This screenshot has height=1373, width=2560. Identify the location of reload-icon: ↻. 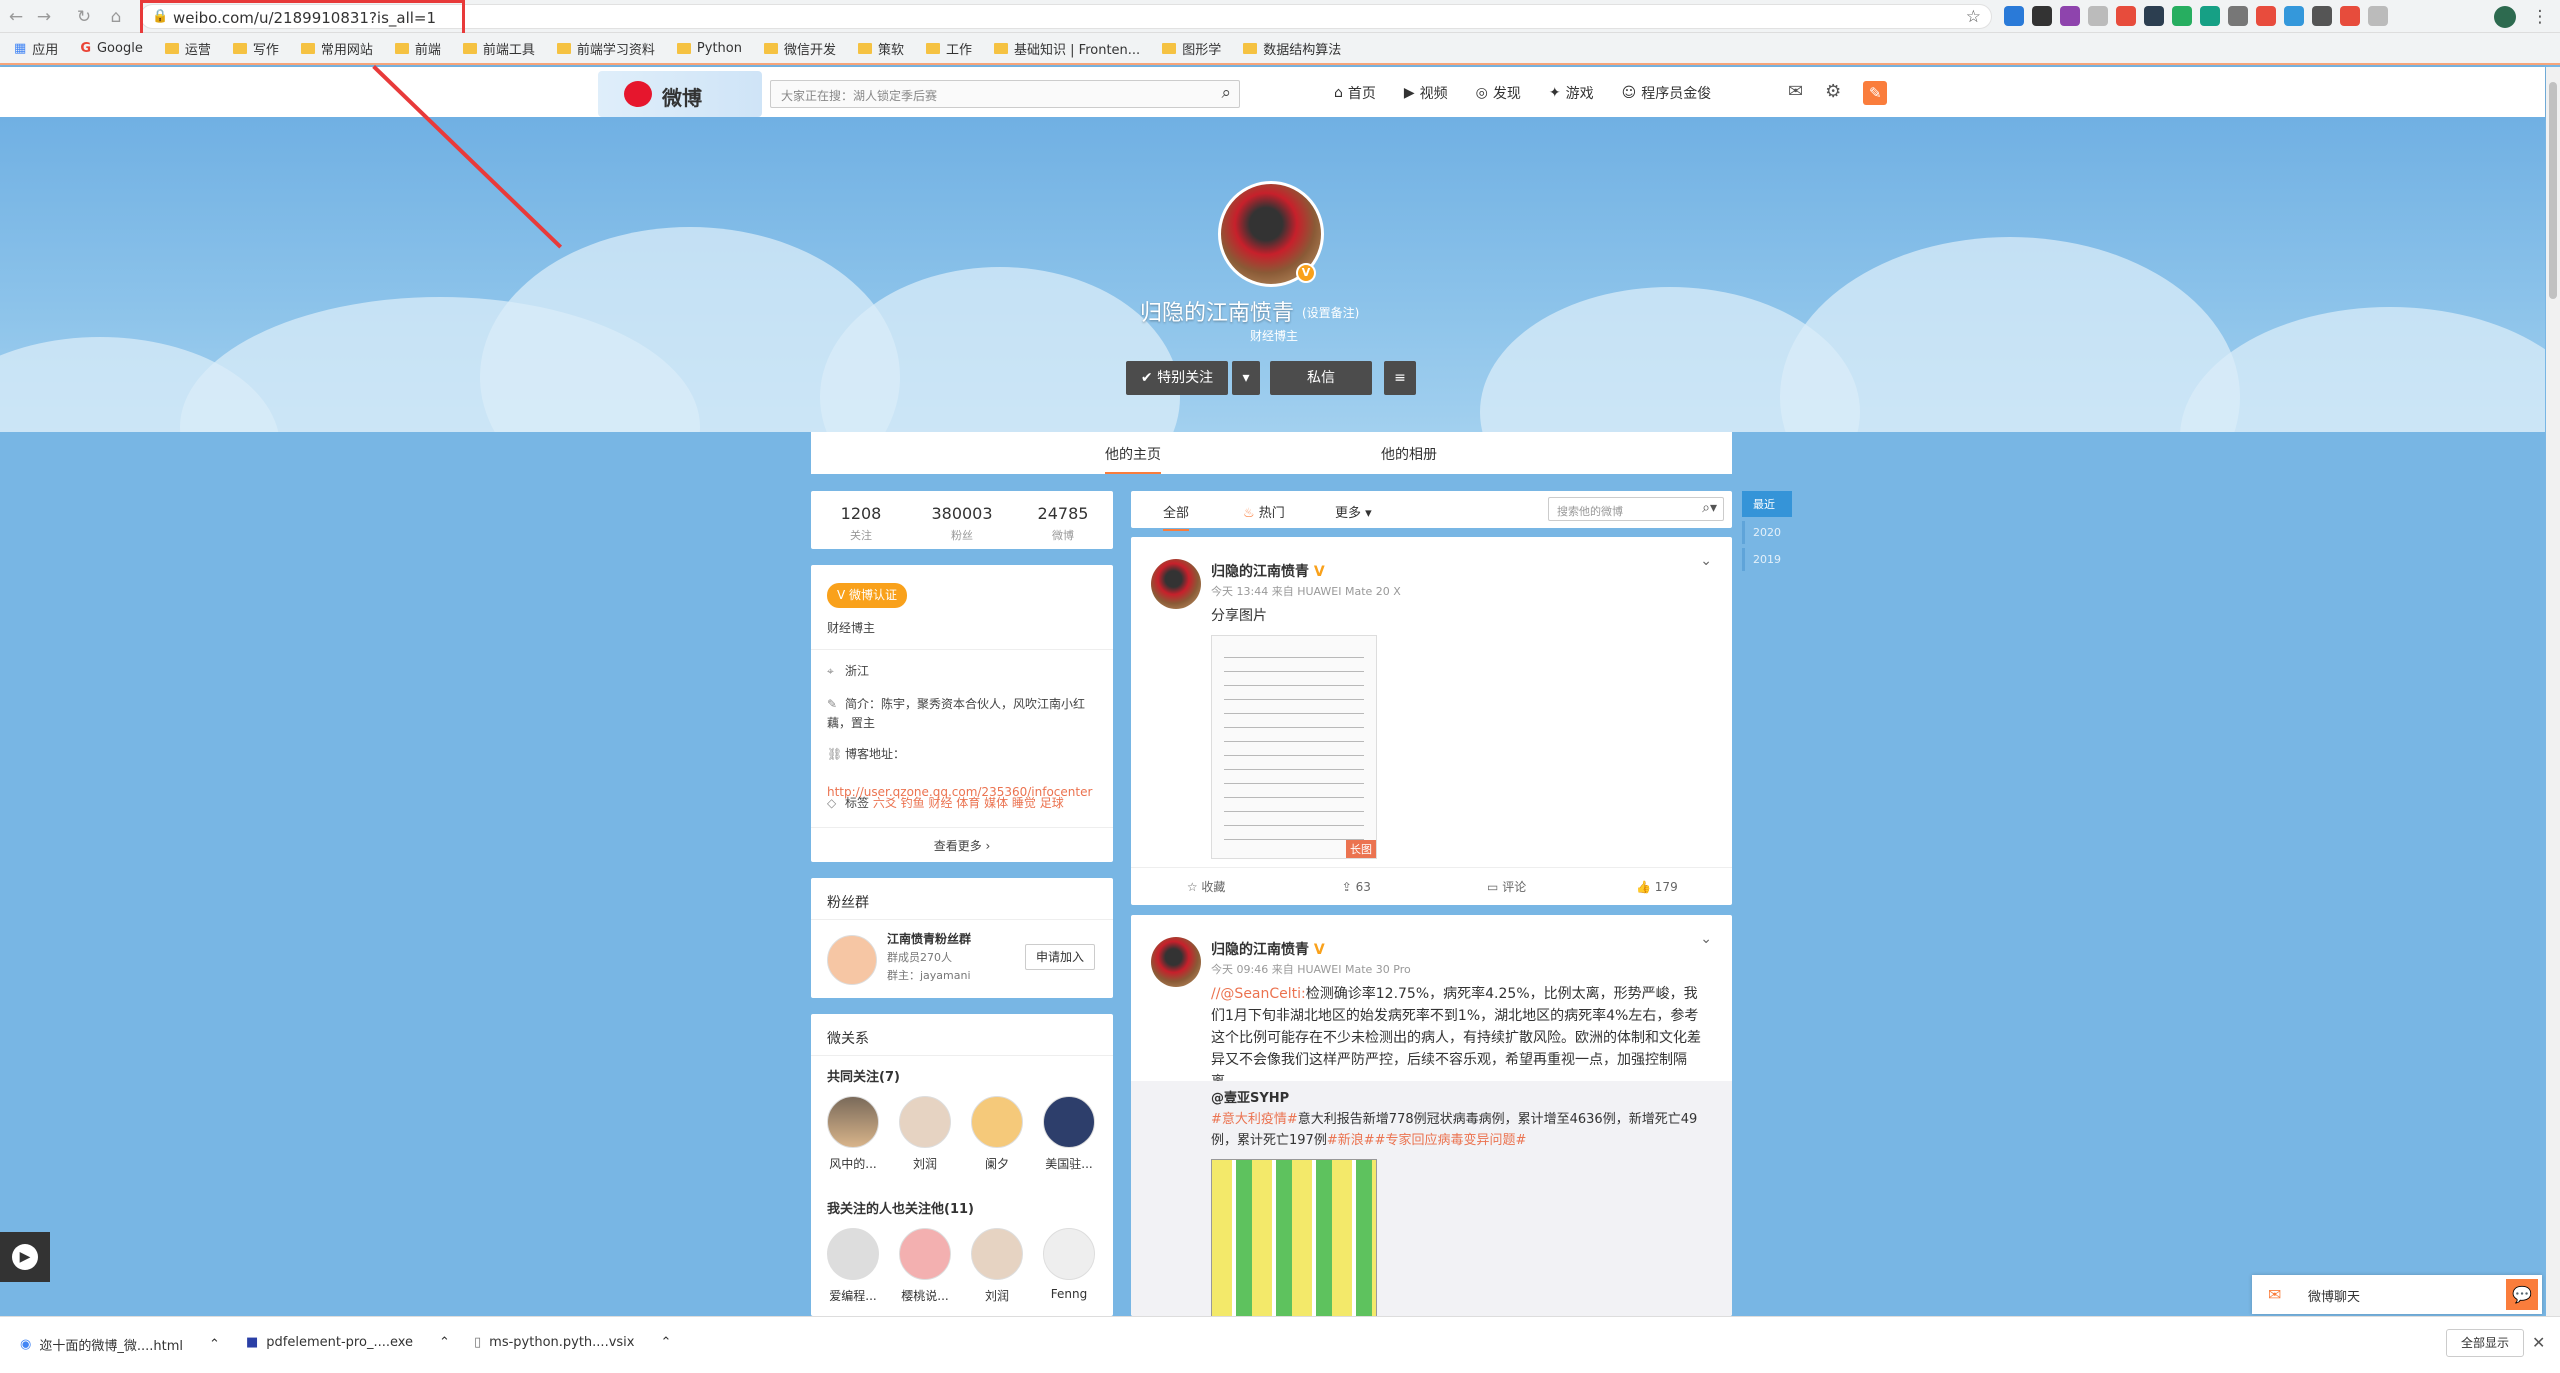
(84, 17).